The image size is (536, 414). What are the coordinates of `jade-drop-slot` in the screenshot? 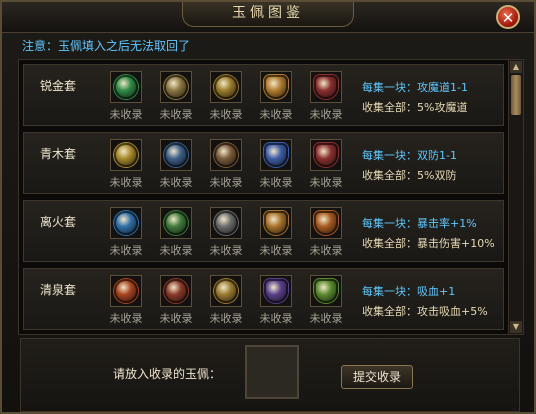 It's located at (272, 372).